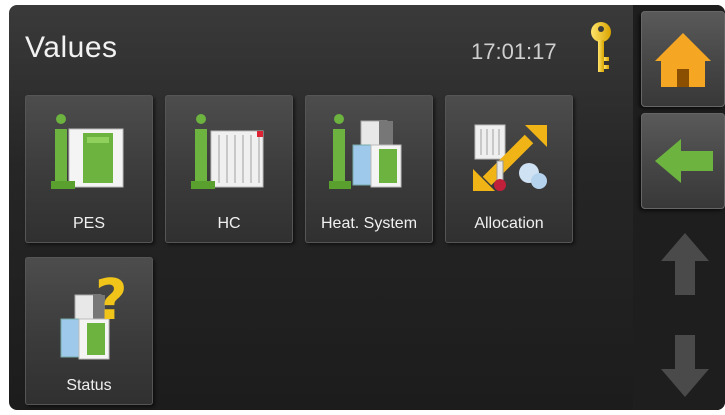  I want to click on tile-label: HC, so click(229, 223).